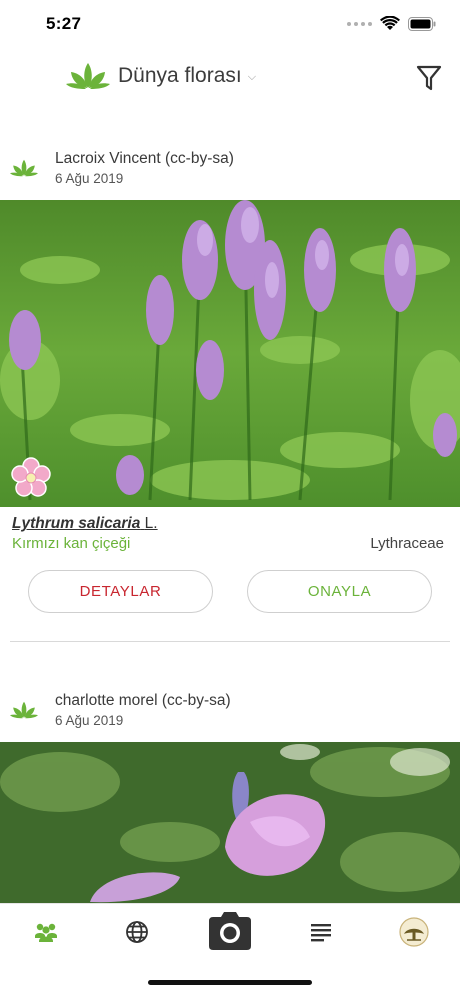 The width and height of the screenshot is (460, 996). I want to click on list-icon, so click(321, 933).